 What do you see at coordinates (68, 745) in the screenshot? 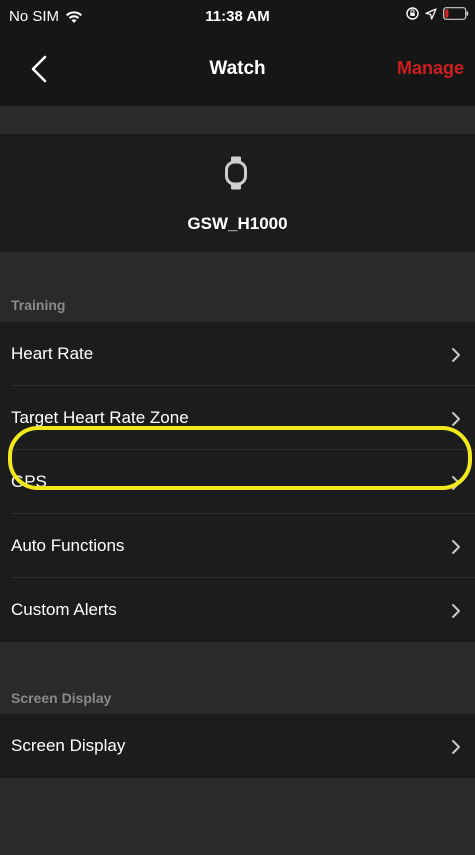
I see `list-item-label: Screen Display` at bounding box center [68, 745].